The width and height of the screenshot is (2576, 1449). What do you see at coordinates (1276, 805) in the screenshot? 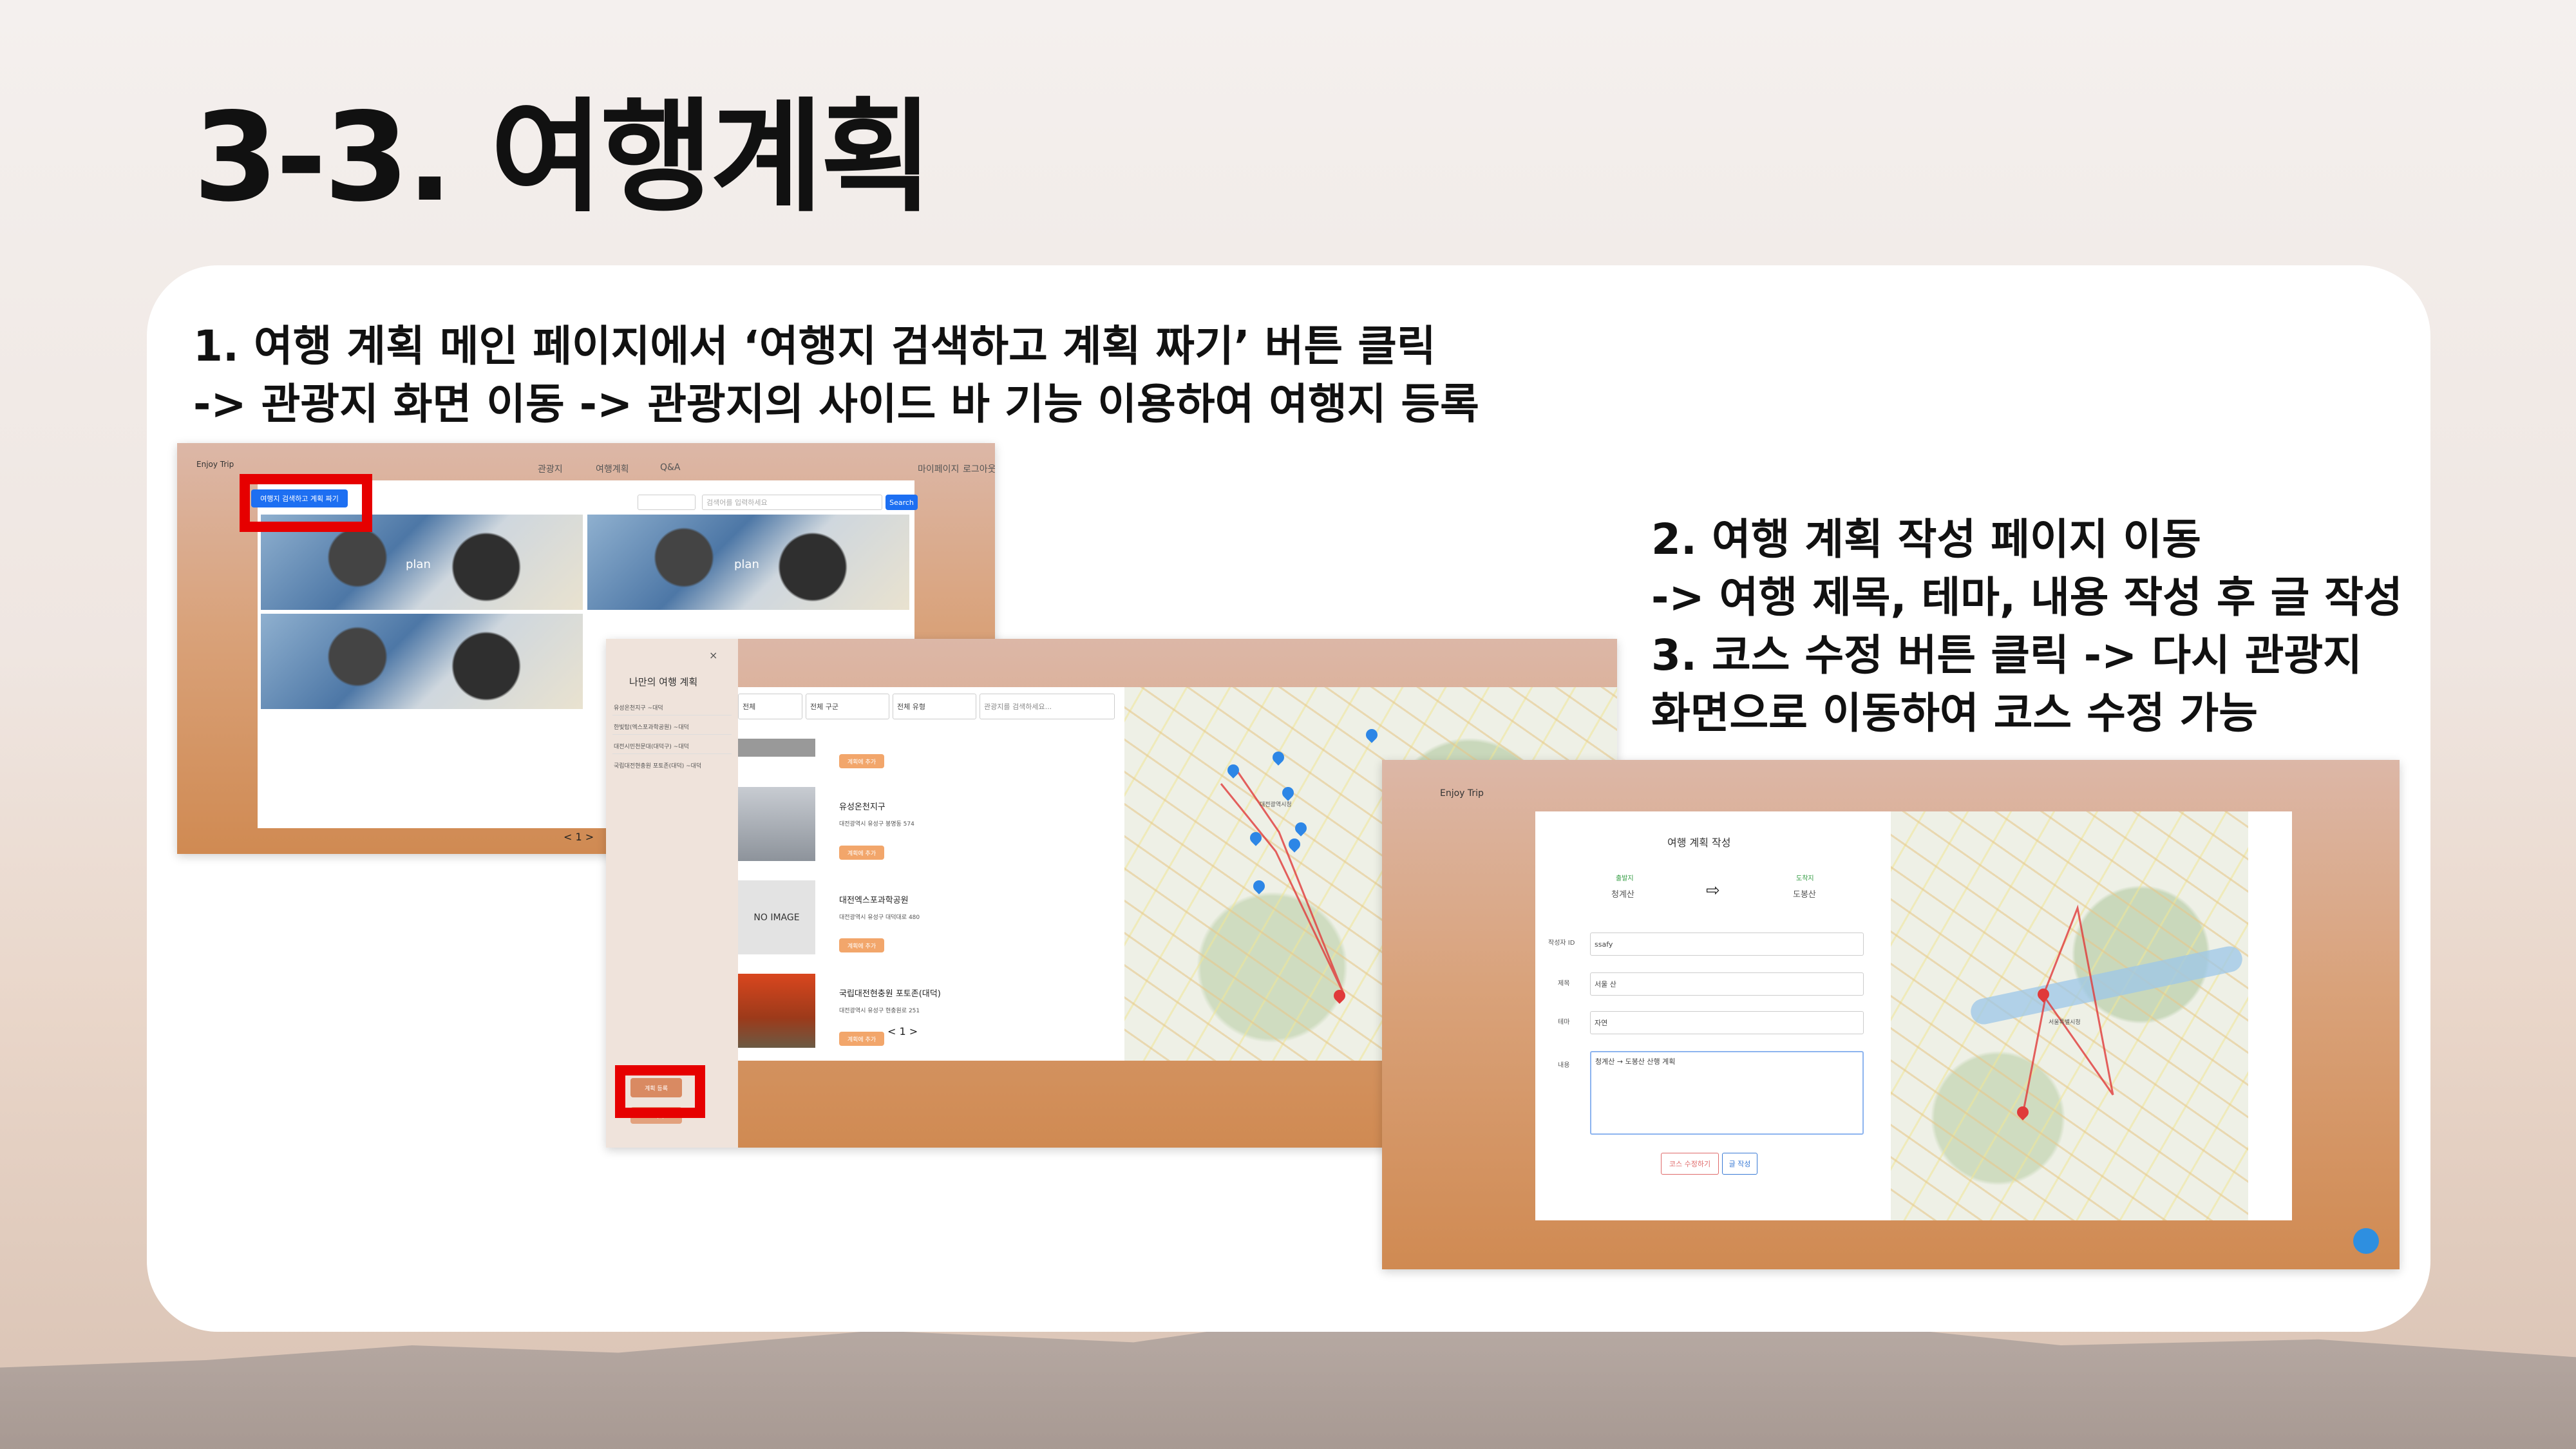
I see `map-label: 대전광역시청` at bounding box center [1276, 805].